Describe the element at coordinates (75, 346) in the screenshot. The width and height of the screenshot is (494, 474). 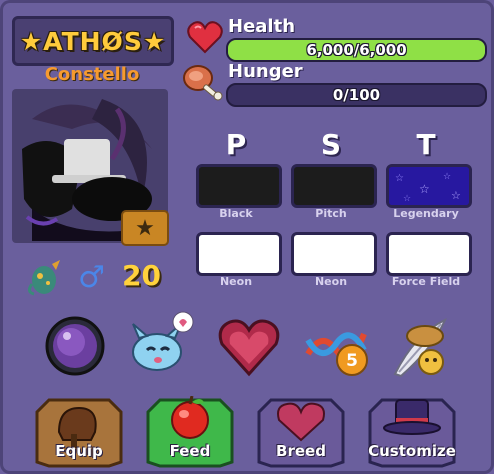
I see `orb-icon` at that location.